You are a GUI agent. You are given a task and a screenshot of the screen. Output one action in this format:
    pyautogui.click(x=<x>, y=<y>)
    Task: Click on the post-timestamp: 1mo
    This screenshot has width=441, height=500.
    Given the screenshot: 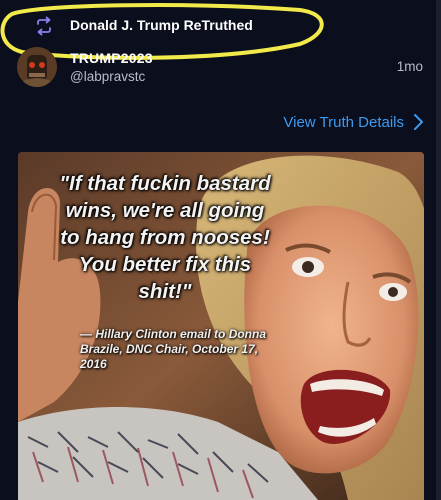 What is the action you would take?
    pyautogui.click(x=410, y=66)
    